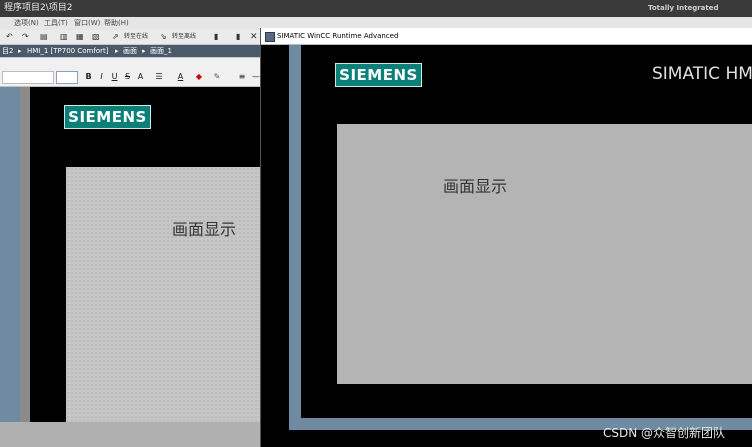 The image size is (752, 447). I want to click on font-color-button: A, so click(180, 76).